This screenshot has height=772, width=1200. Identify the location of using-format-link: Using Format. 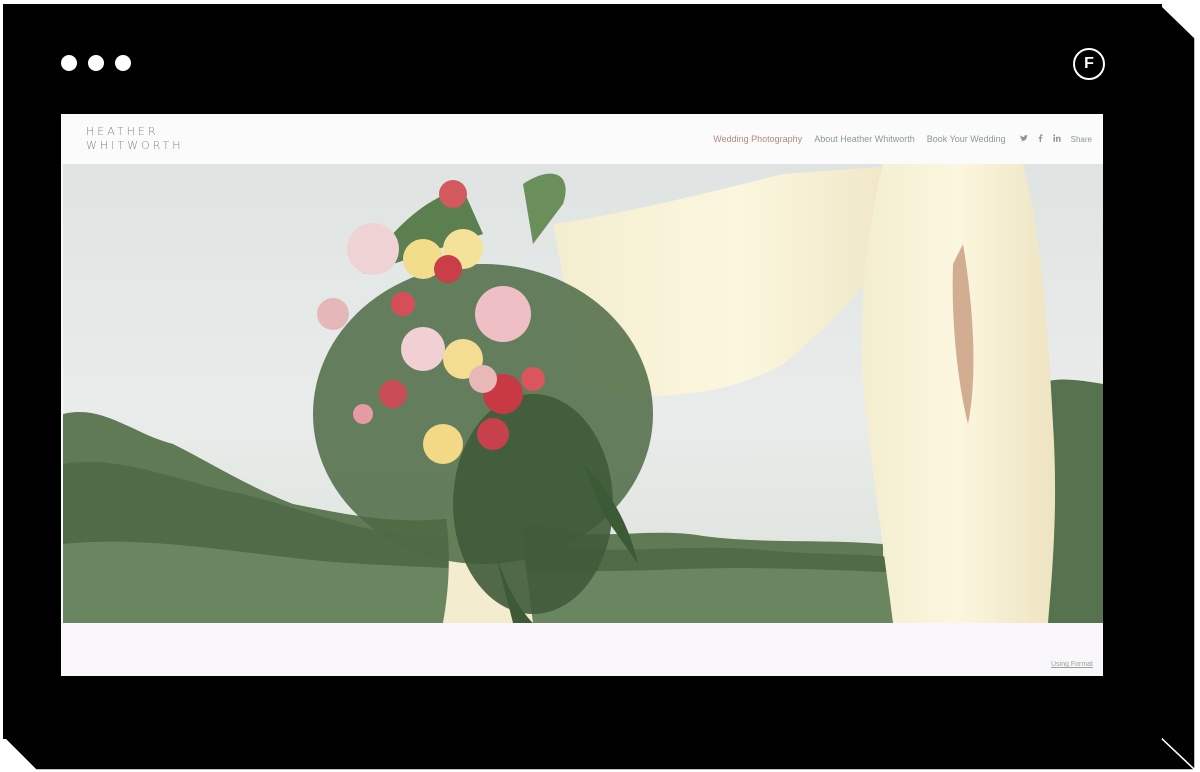
(1072, 664).